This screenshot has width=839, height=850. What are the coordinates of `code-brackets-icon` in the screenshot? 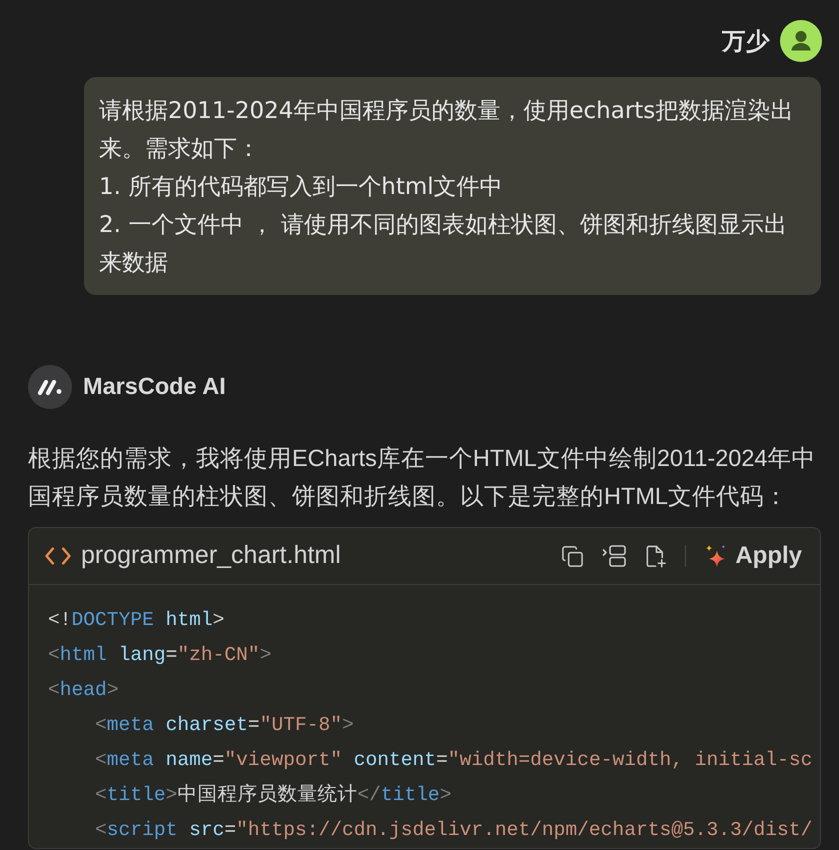 It's located at (58, 556).